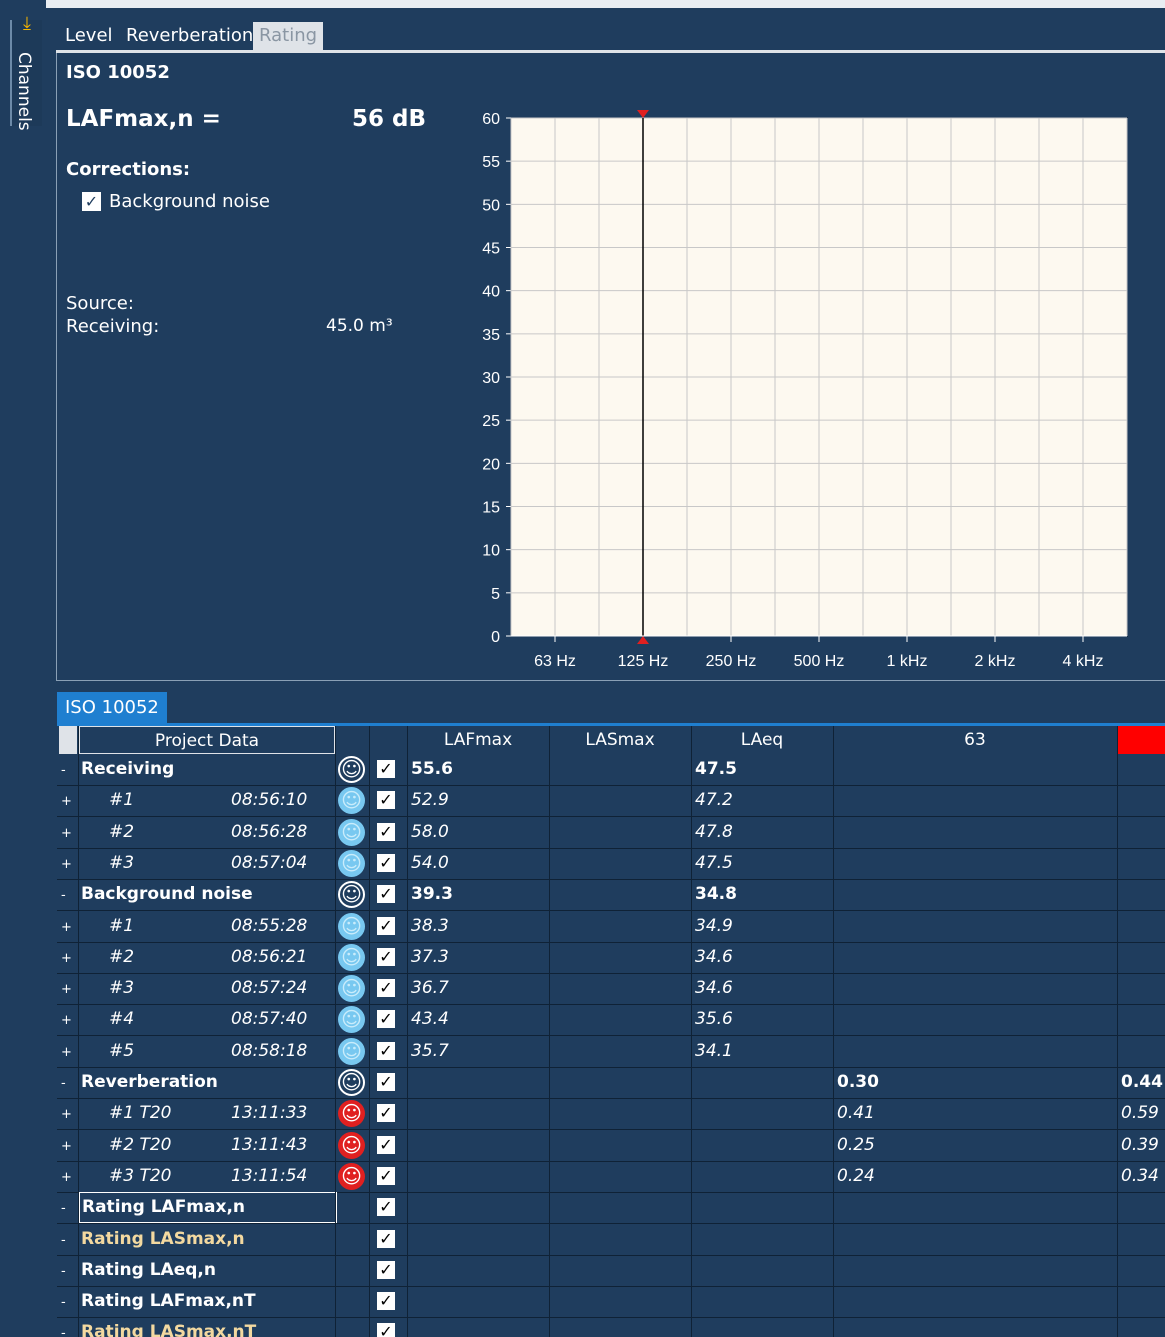 The height and width of the screenshot is (1337, 1165). What do you see at coordinates (269, 988) in the screenshot?
I see `row-time: 08:57:24` at bounding box center [269, 988].